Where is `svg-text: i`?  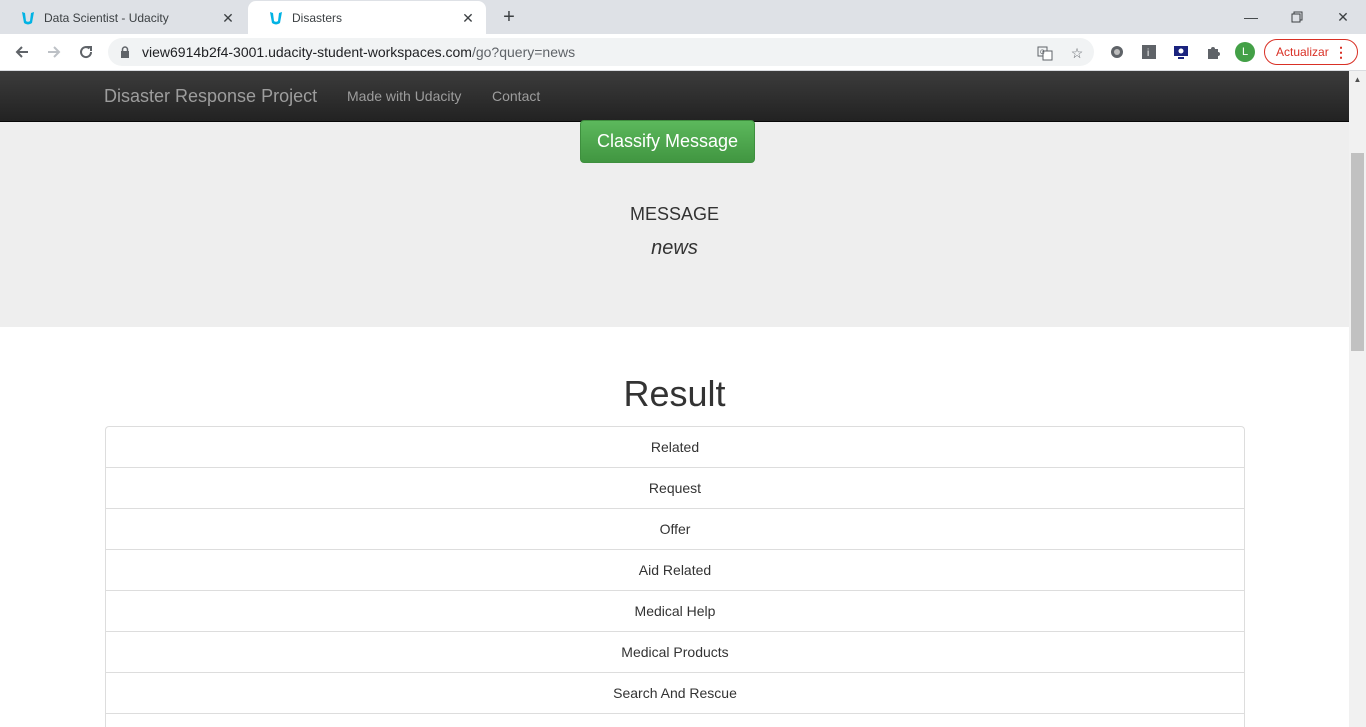 svg-text: i is located at coordinates (1148, 53).